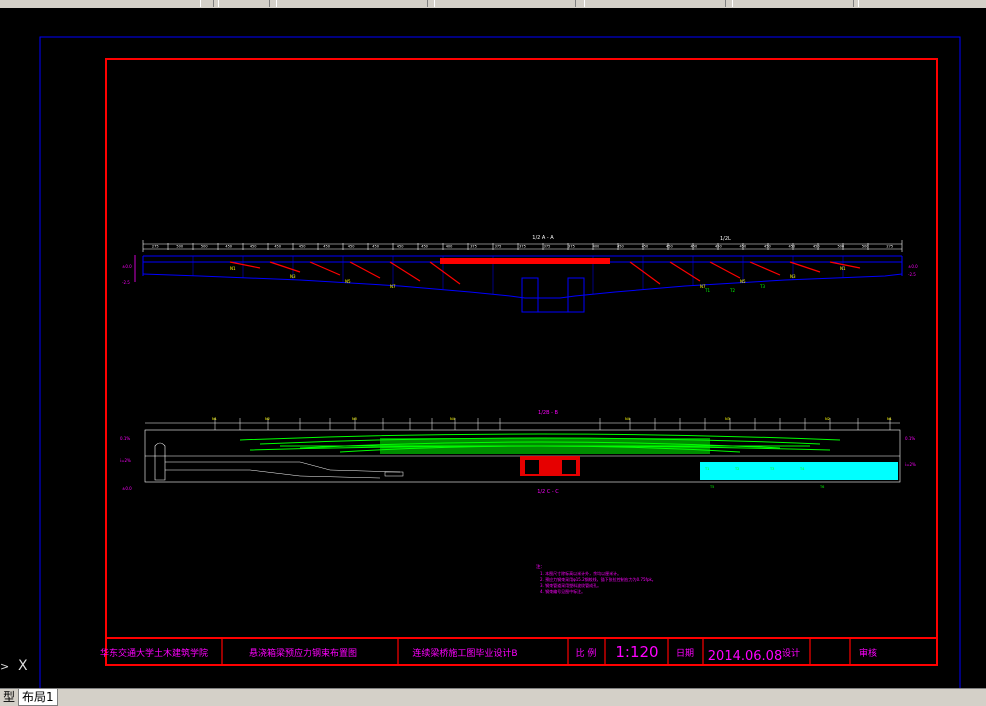 The width and height of the screenshot is (986, 706). Describe the element at coordinates (793, 3) in the screenshot. I see `lineweight-dropdown` at that location.